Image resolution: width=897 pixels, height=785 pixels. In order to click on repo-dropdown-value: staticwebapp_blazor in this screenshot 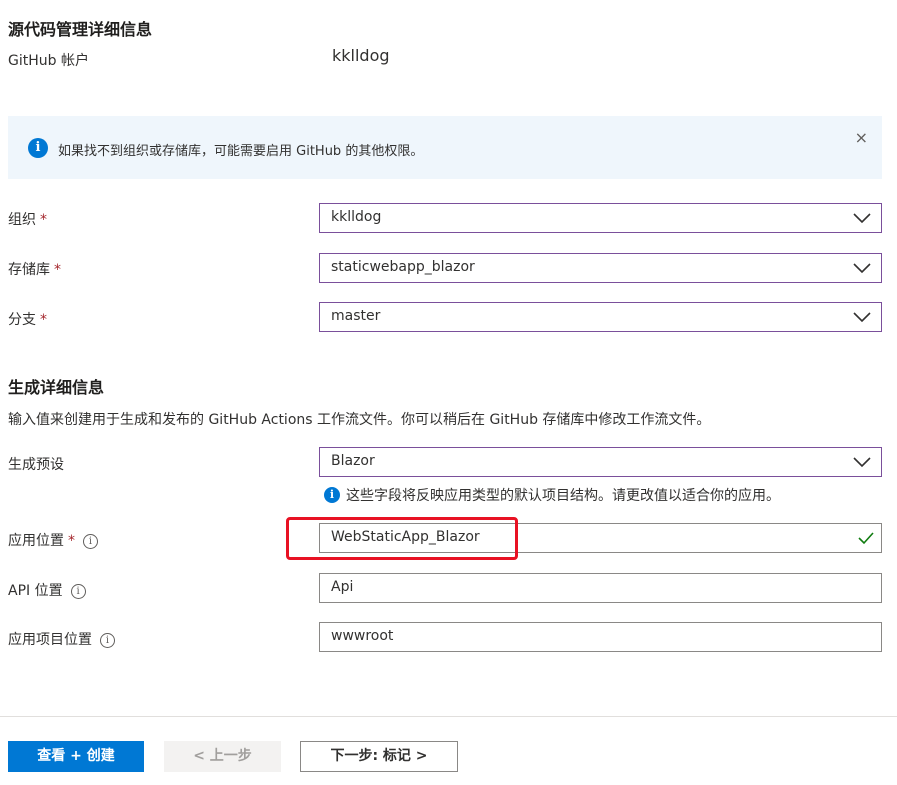, I will do `click(403, 267)`.